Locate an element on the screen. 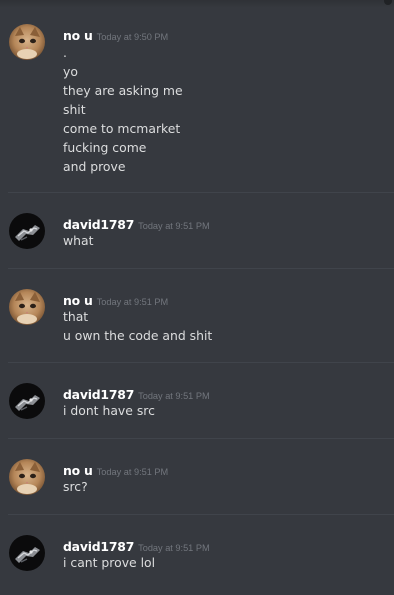 The image size is (394, 595). message-content: what is located at coordinates (78, 240).